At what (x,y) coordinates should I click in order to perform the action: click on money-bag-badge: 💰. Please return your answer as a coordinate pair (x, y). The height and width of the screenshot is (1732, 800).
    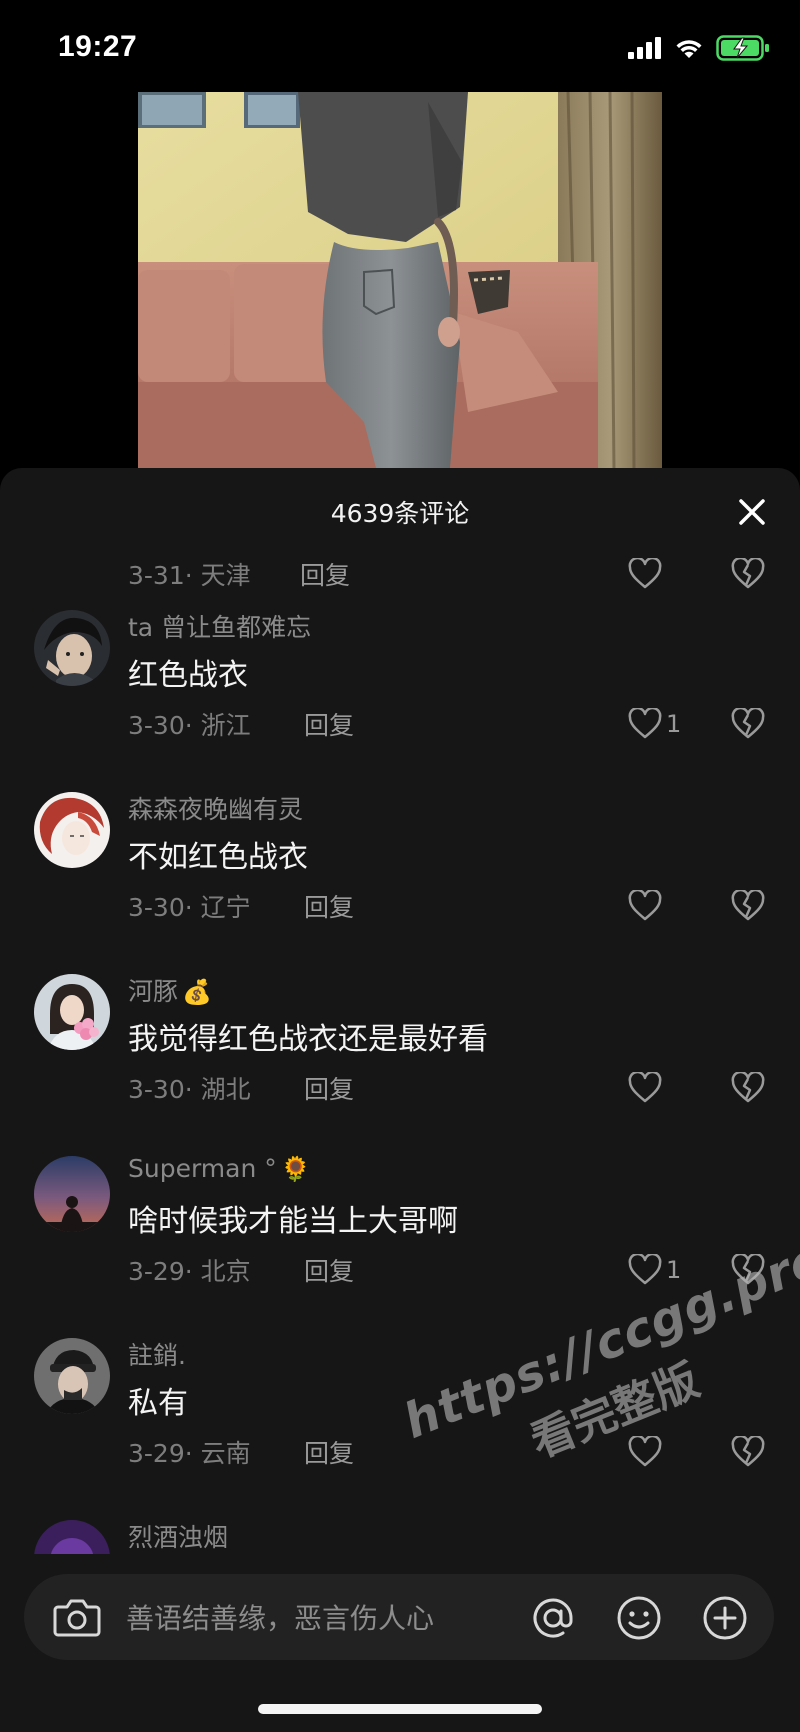
    Looking at the image, I should click on (197, 992).